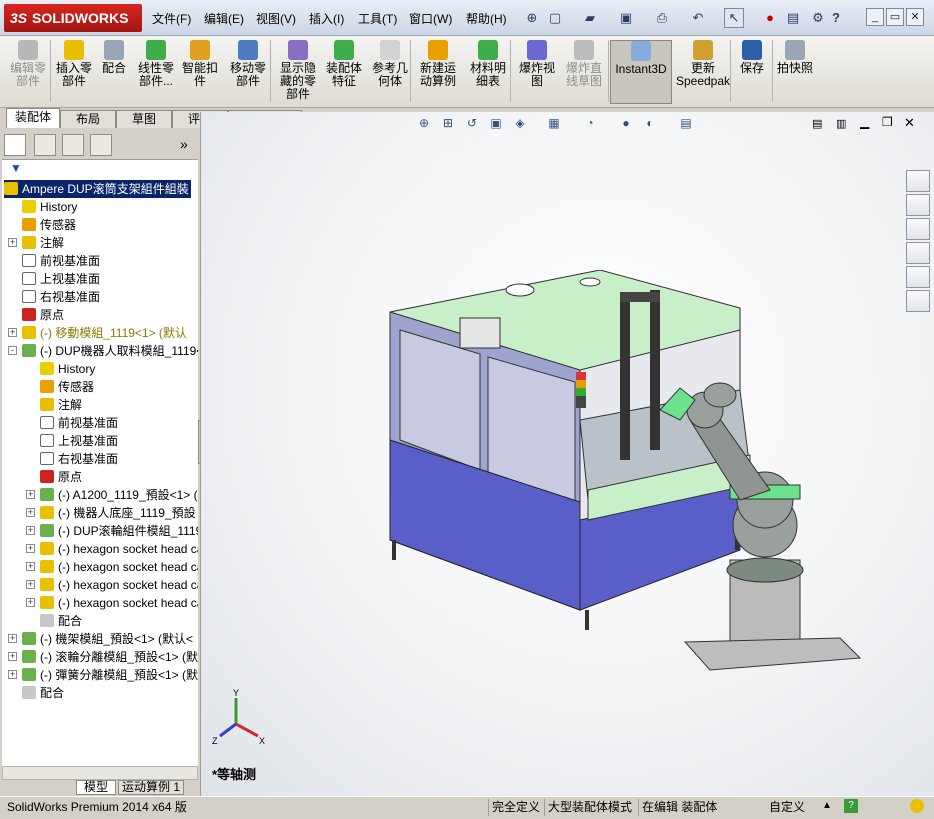 The image size is (934, 819). I want to click on ribbon-button: 智能扣 件, so click(200, 72).